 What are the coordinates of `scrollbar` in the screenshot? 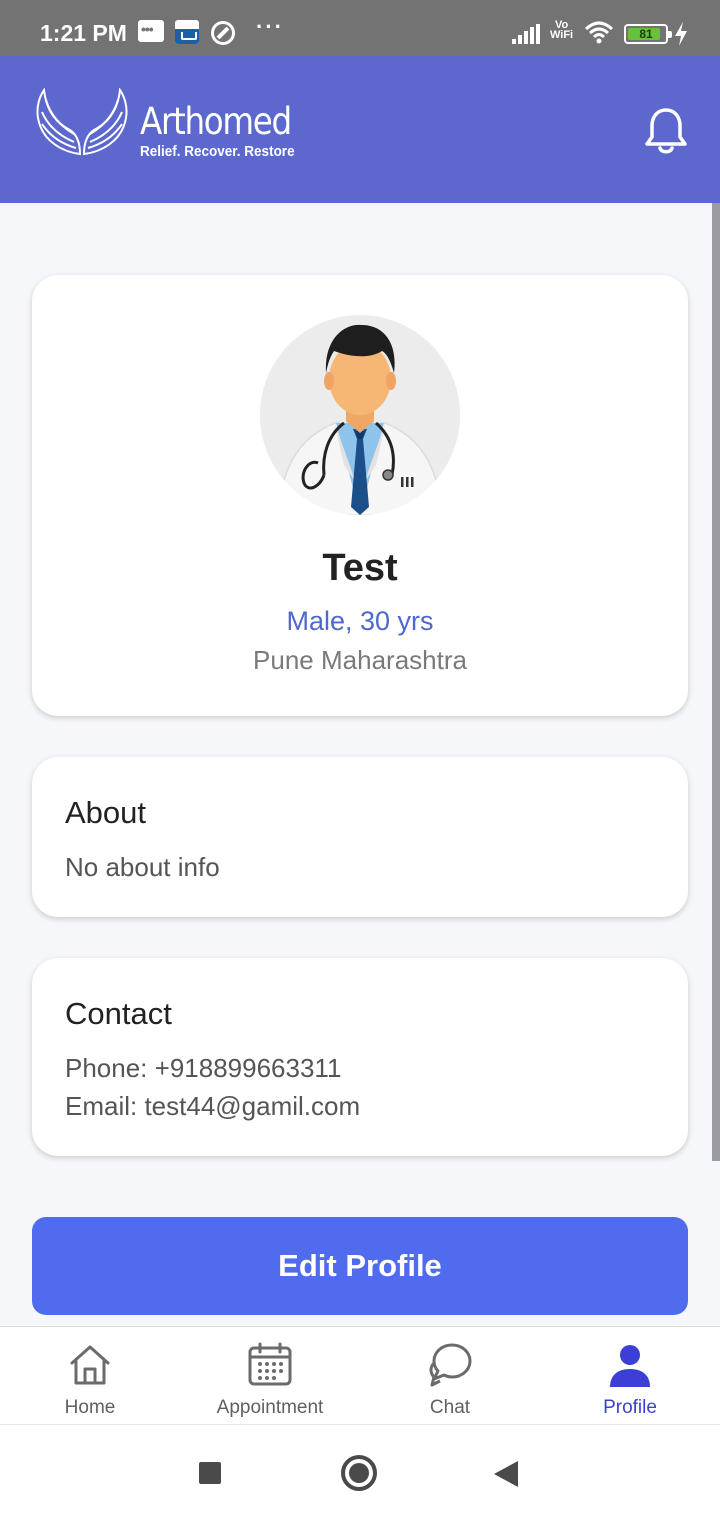 It's located at (716, 682).